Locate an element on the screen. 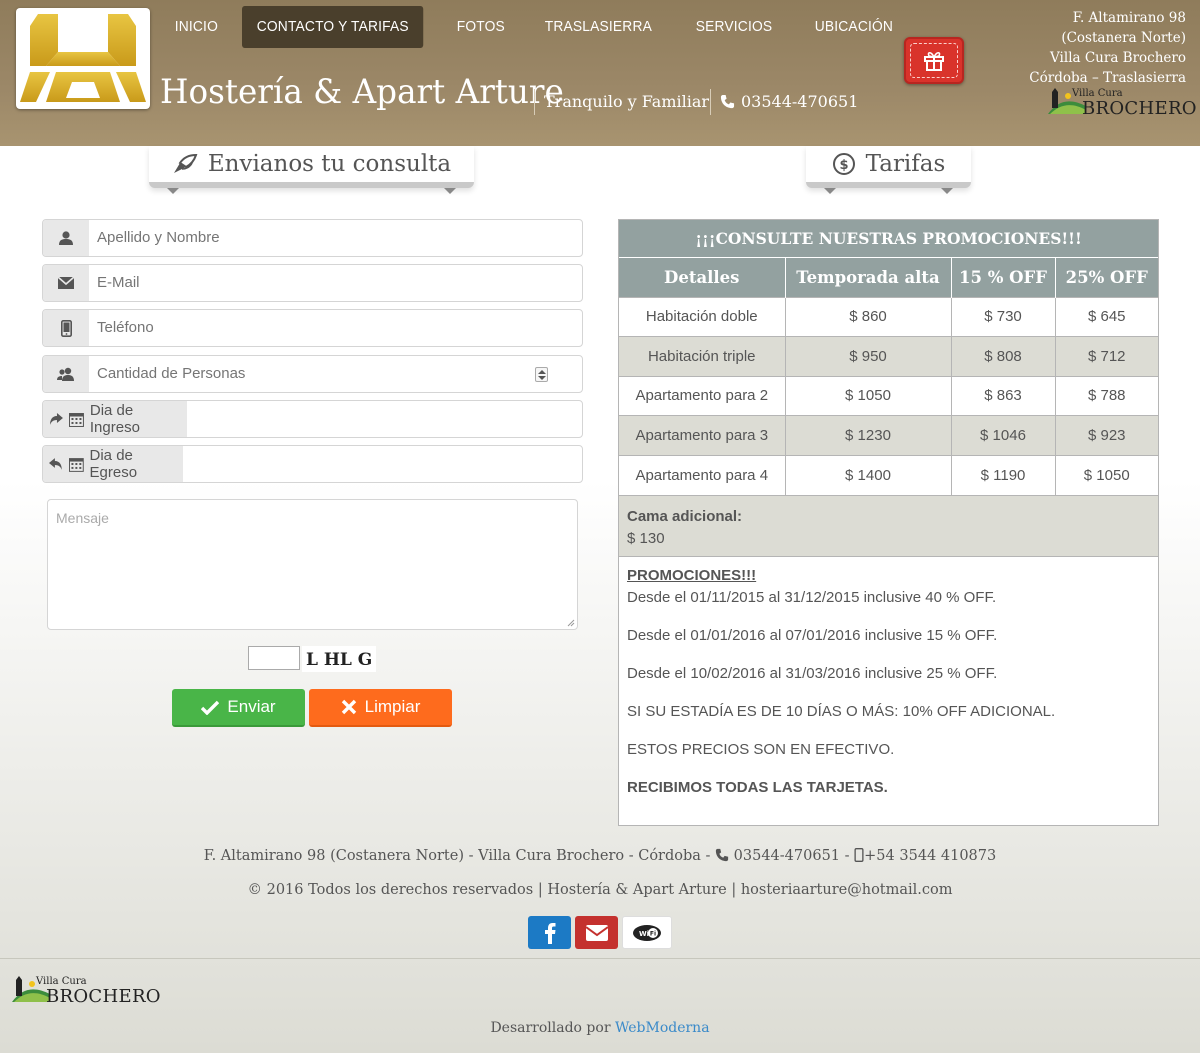 The image size is (1200, 1053). site-title: Hostería & Apart Arture is located at coordinates (362, 92).